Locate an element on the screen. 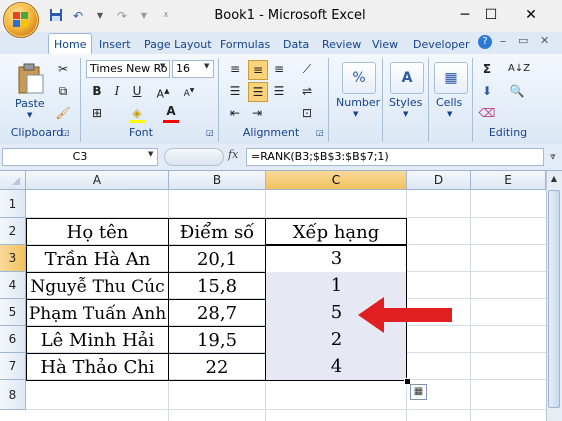  header-cell-score: Điểm số is located at coordinates (217, 232).